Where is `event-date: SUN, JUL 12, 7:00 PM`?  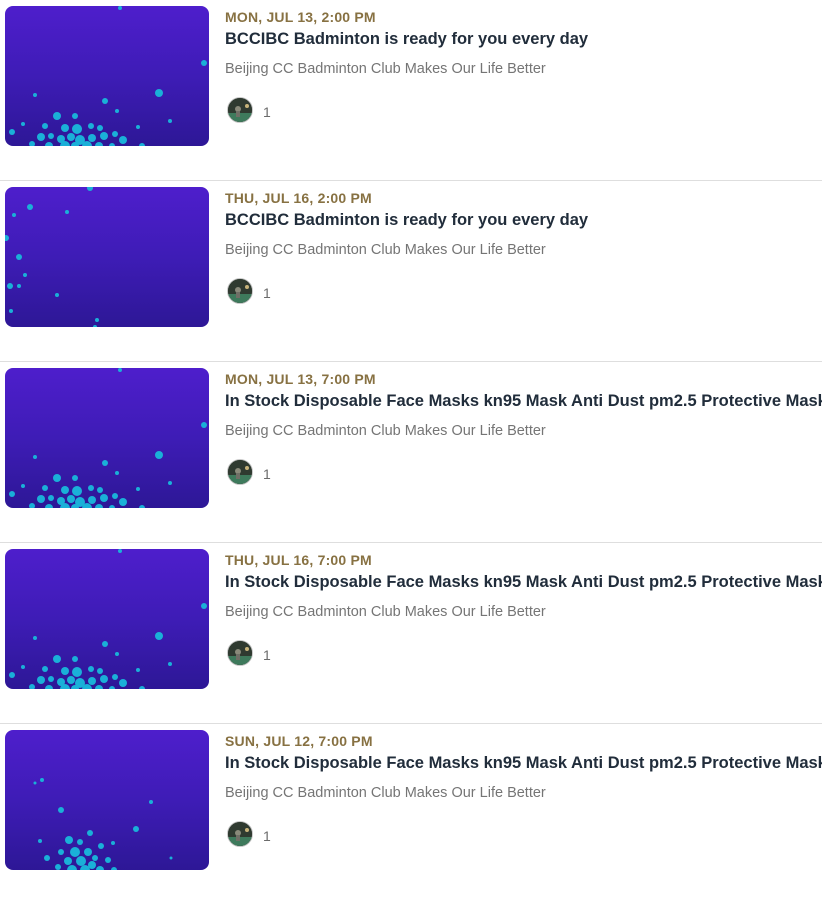
event-date: SUN, JUL 12, 7:00 PM is located at coordinates (299, 741).